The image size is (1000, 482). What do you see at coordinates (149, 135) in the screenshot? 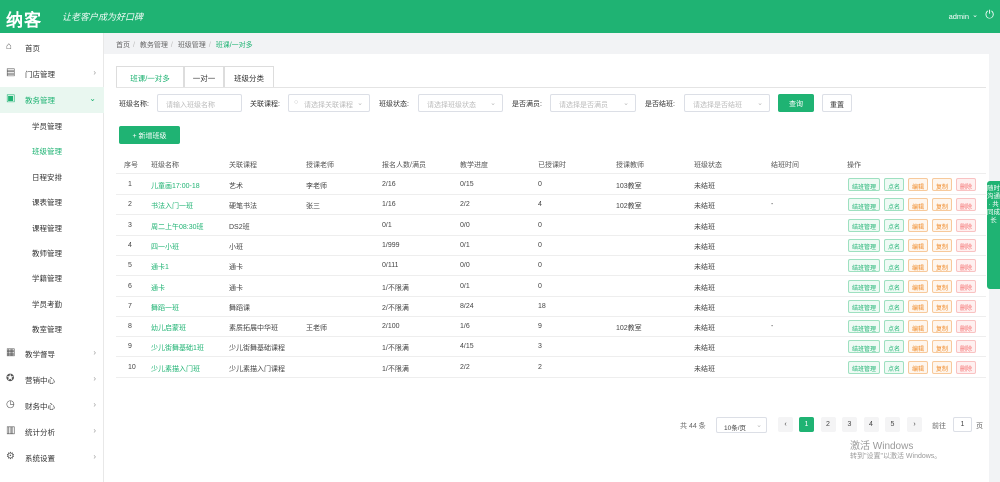
I see `add-class-button: + 新增班级` at bounding box center [149, 135].